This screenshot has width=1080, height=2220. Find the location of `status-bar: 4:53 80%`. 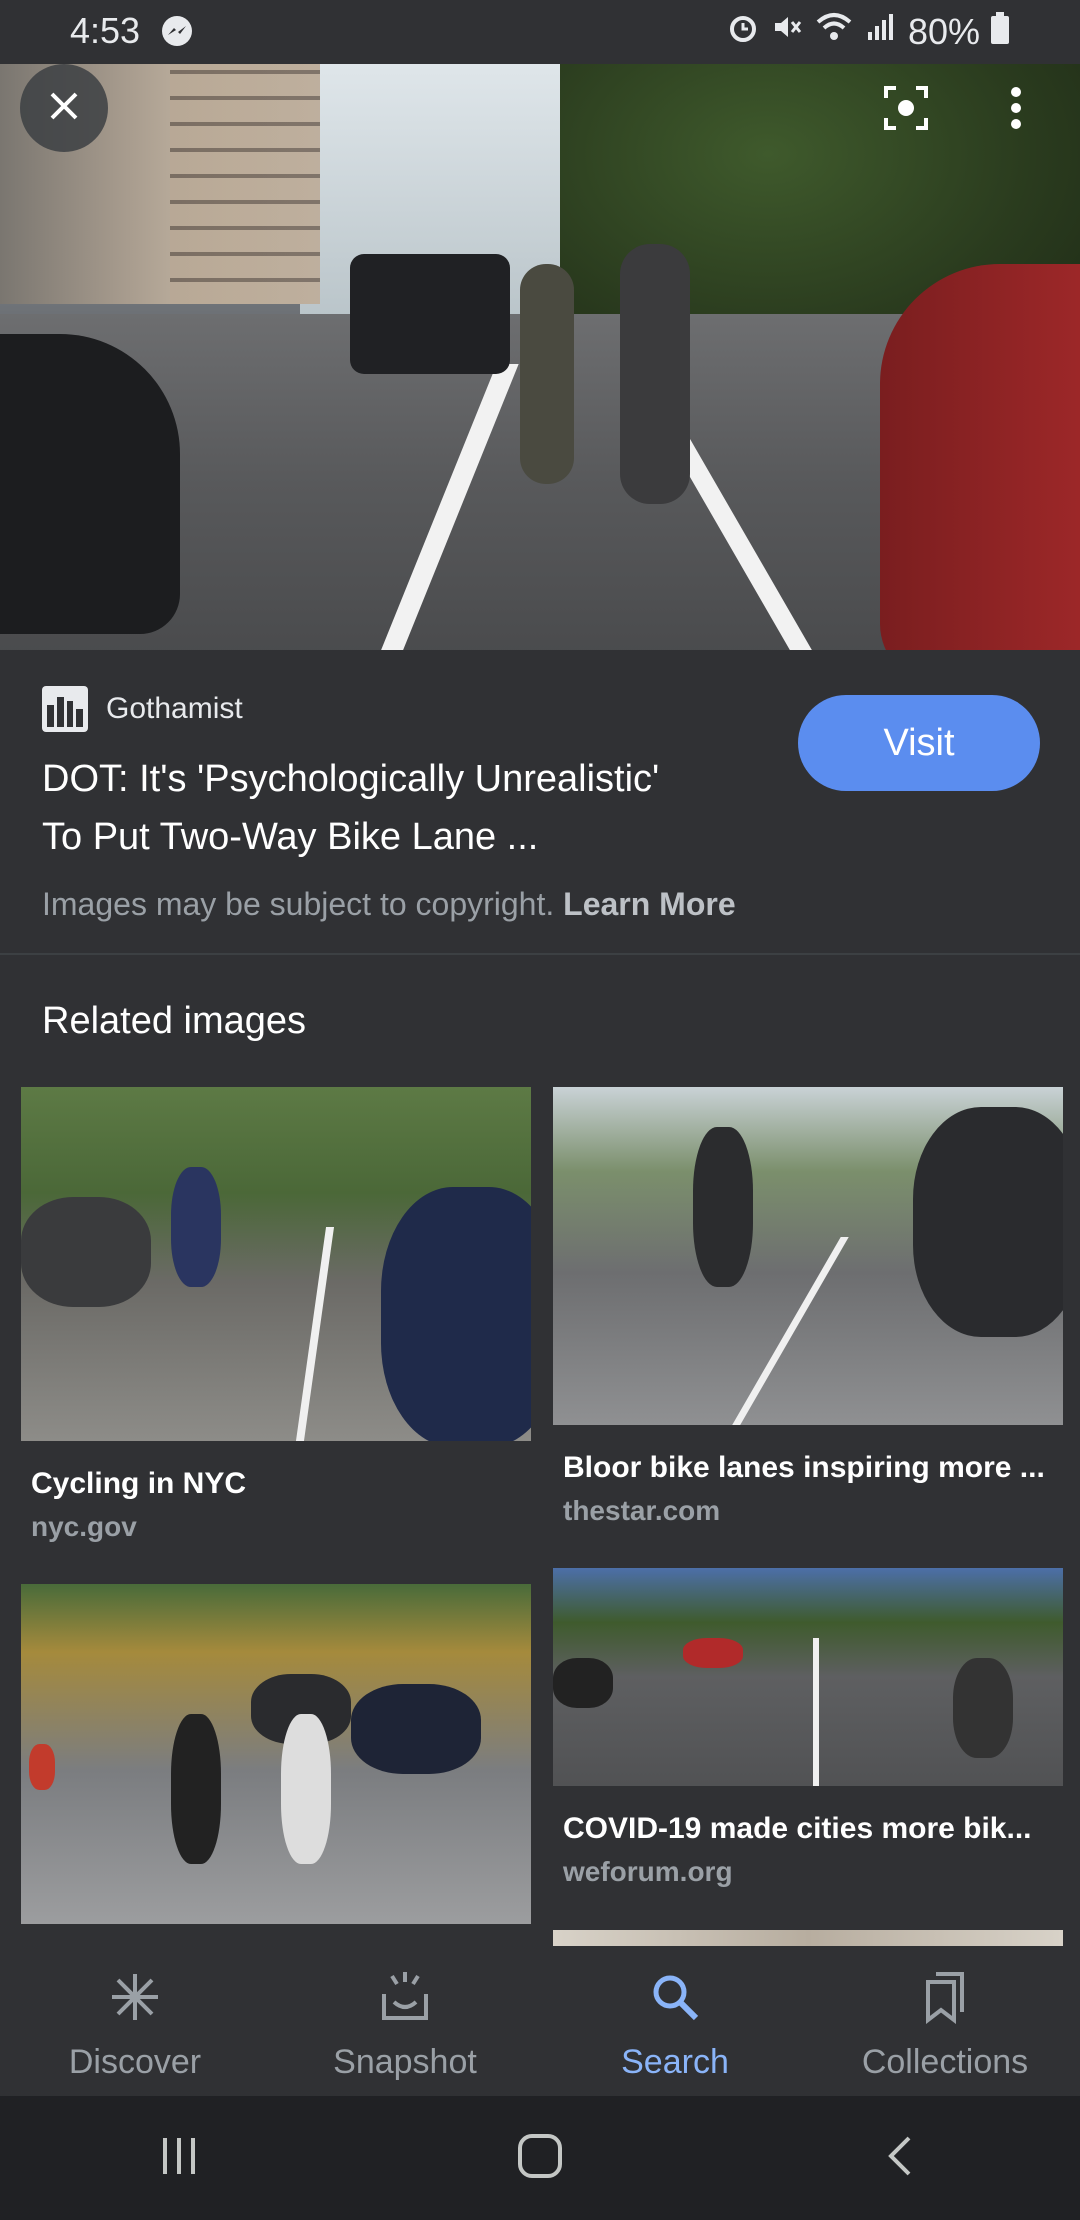

status-bar: 4:53 80% is located at coordinates (540, 32).